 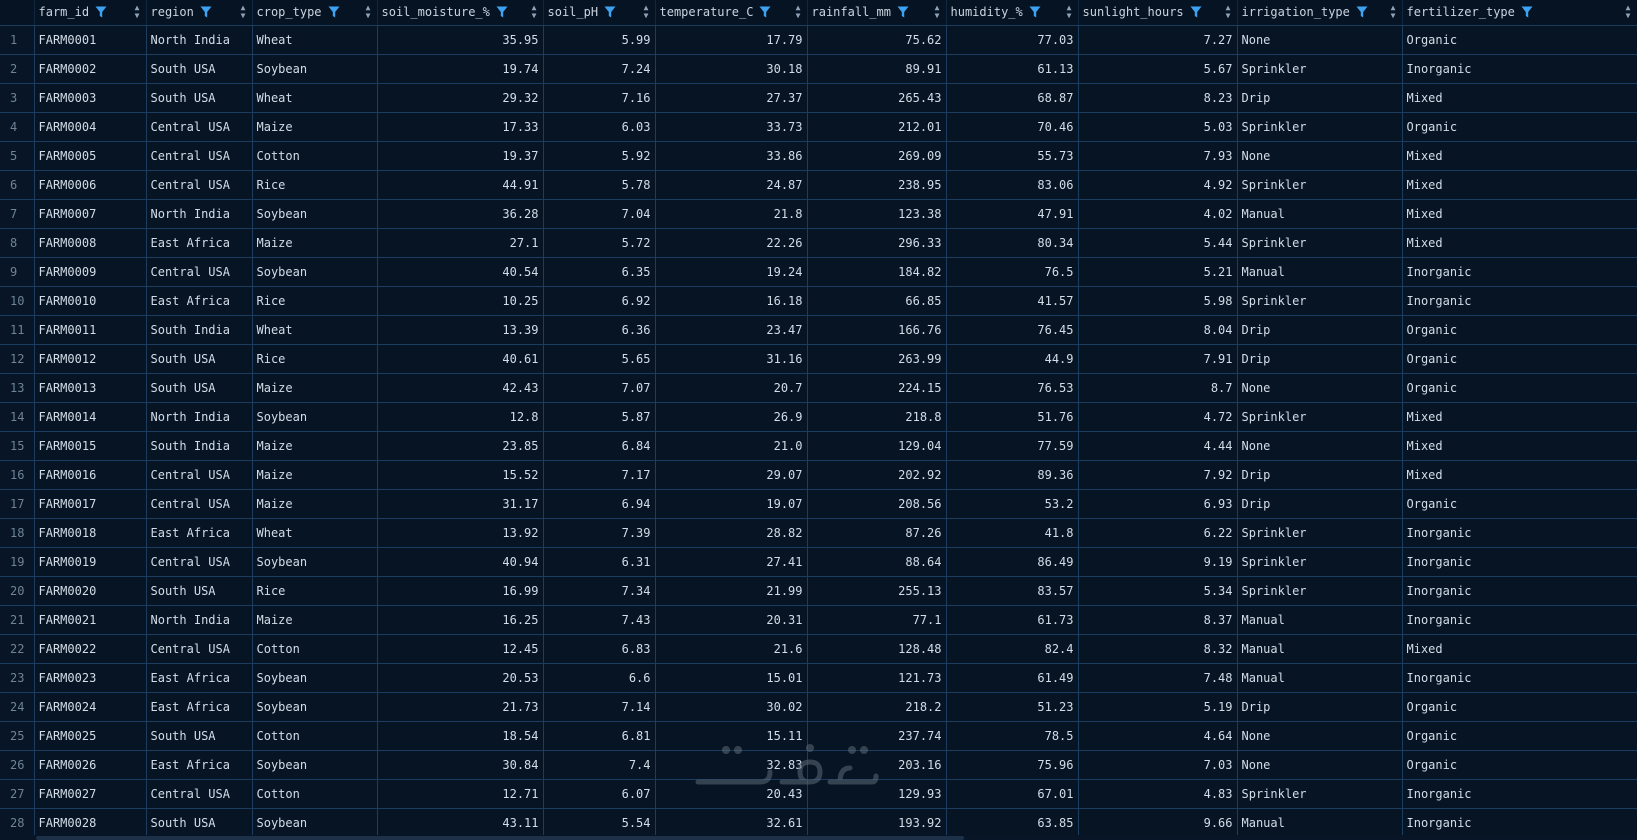 I want to click on table-cell: 35.95, so click(x=460, y=40).